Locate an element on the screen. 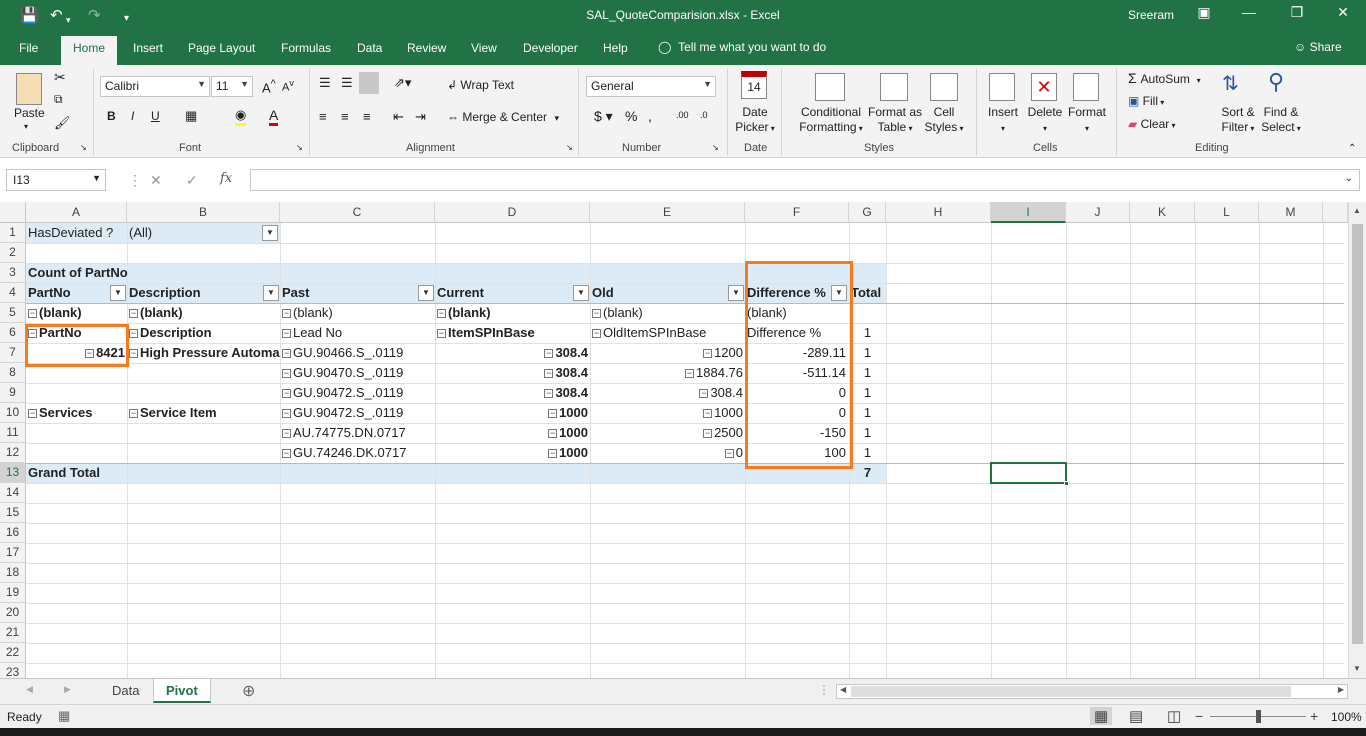 This screenshot has width=1366, height=736. page-layout-view-icon: ▤ is located at coordinates (1136, 716).